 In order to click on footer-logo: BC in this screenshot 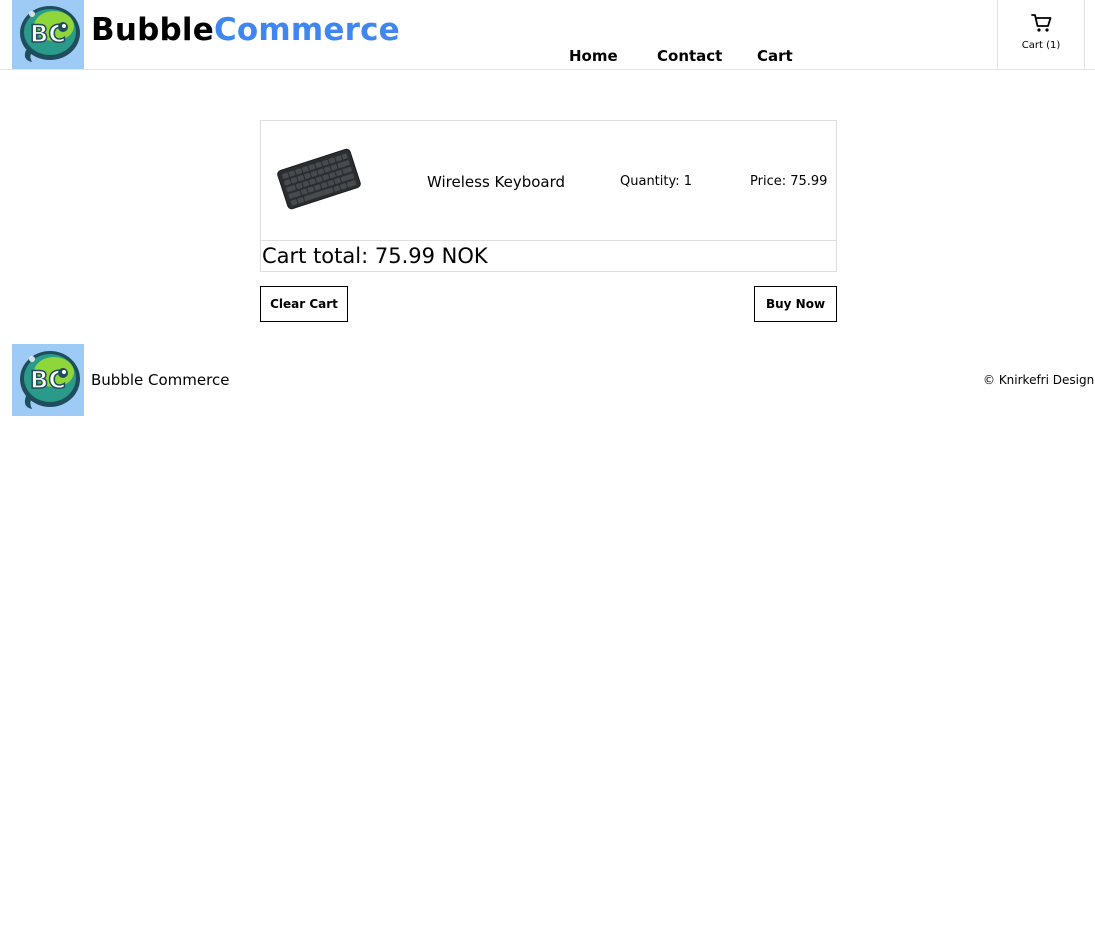, I will do `click(48, 380)`.